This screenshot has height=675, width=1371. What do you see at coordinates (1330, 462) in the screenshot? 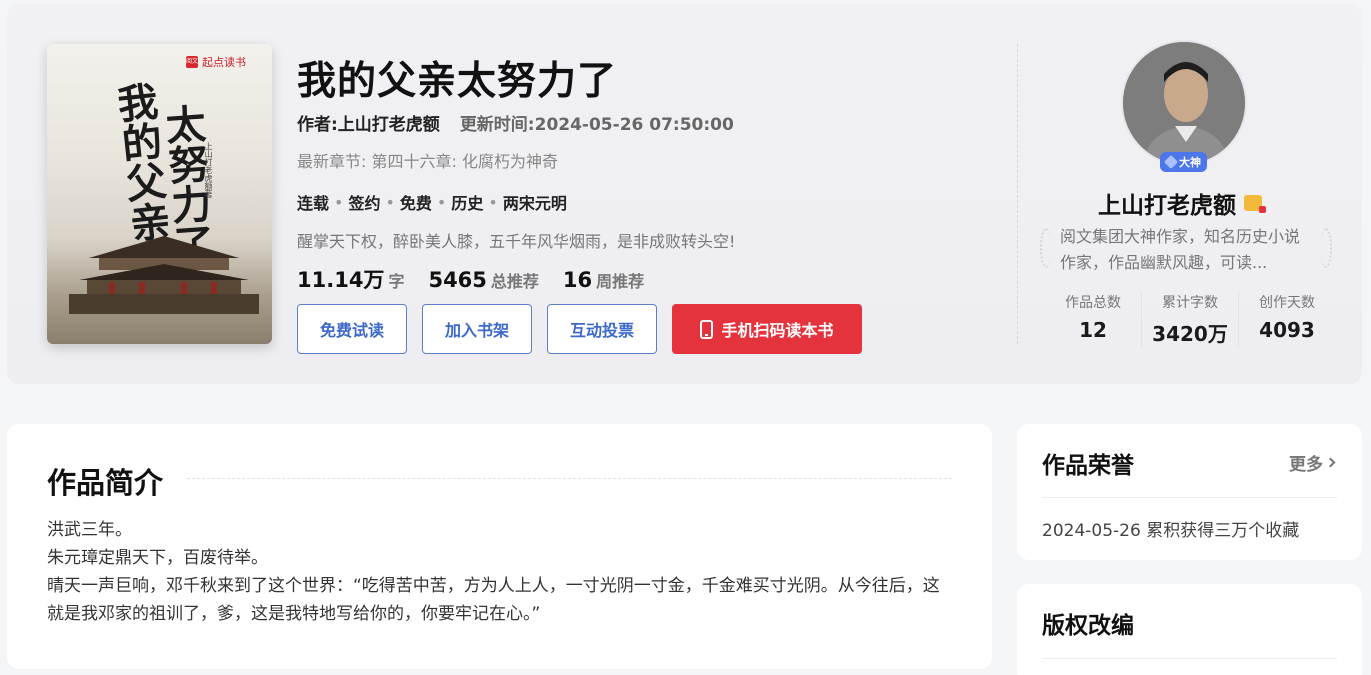
I see `chevron-right-icon` at bounding box center [1330, 462].